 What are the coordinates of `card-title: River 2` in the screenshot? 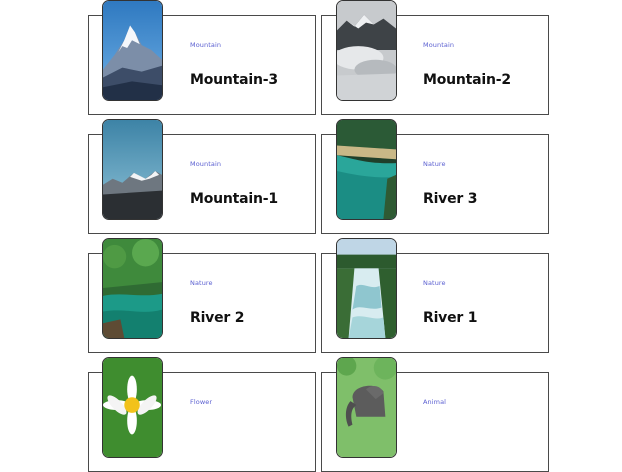 It's located at (217, 318).